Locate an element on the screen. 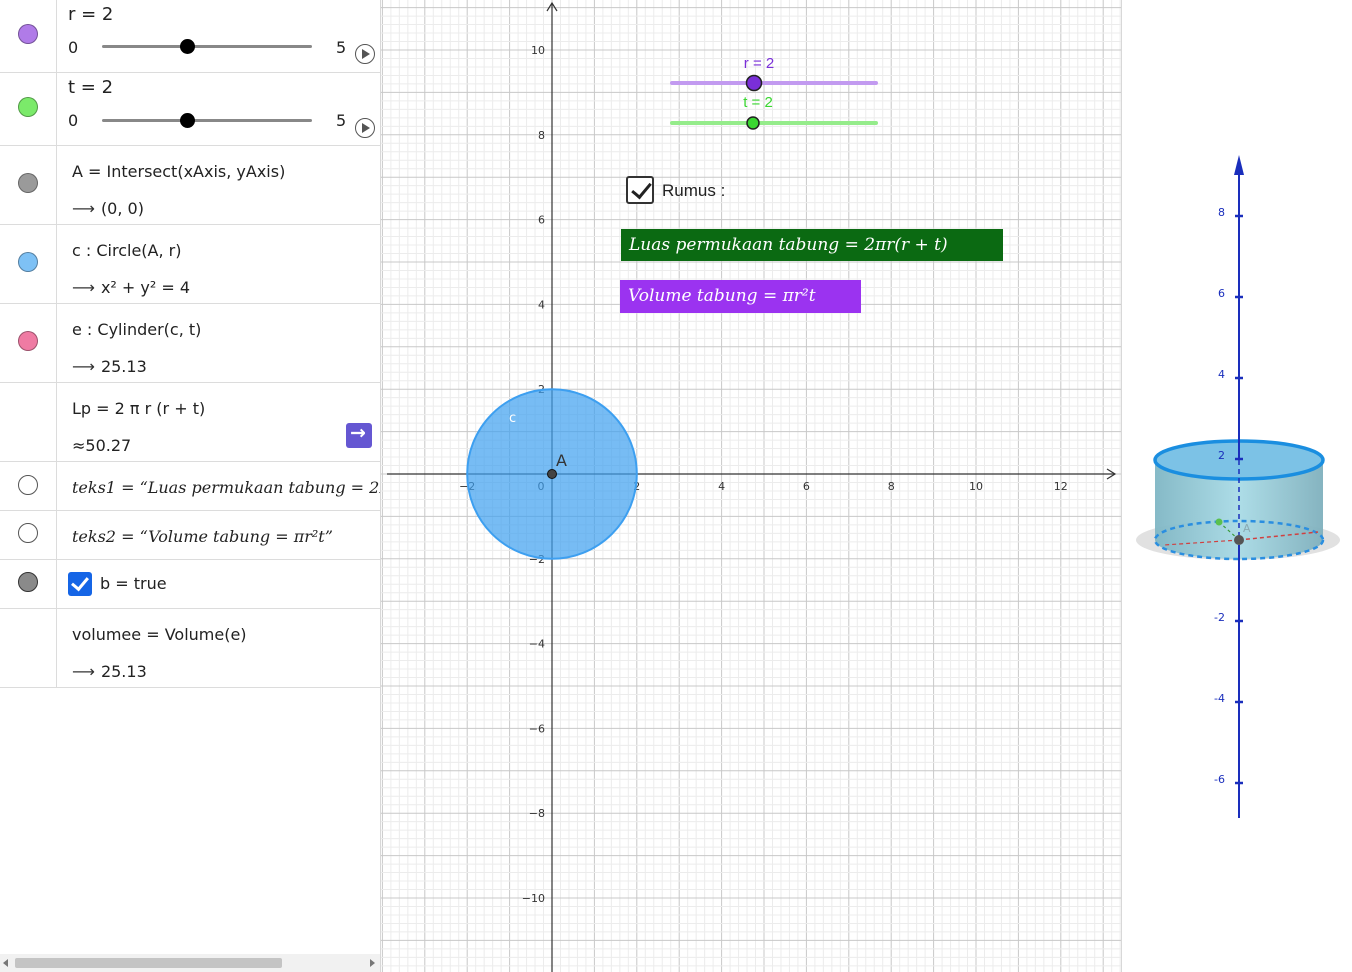 This screenshot has height=972, width=1352. algebra-row-Lp: Lp = 2 π r (r + t) ≈50.27 is located at coordinates (190, 422).